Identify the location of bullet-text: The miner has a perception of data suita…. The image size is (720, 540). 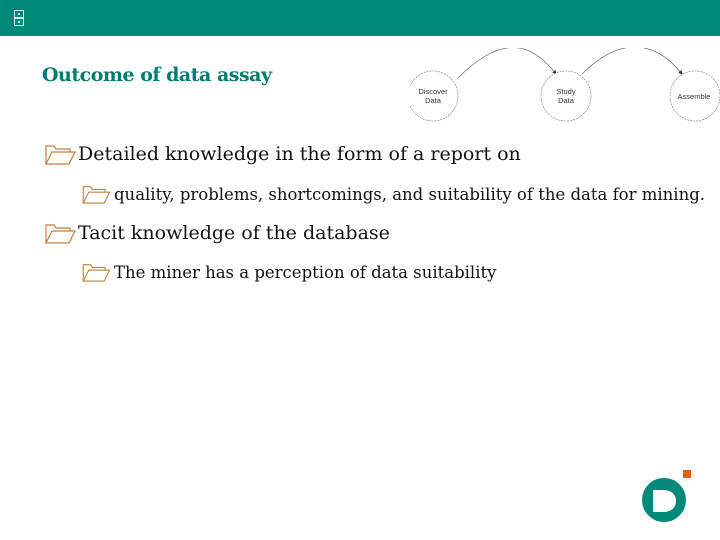
(305, 272).